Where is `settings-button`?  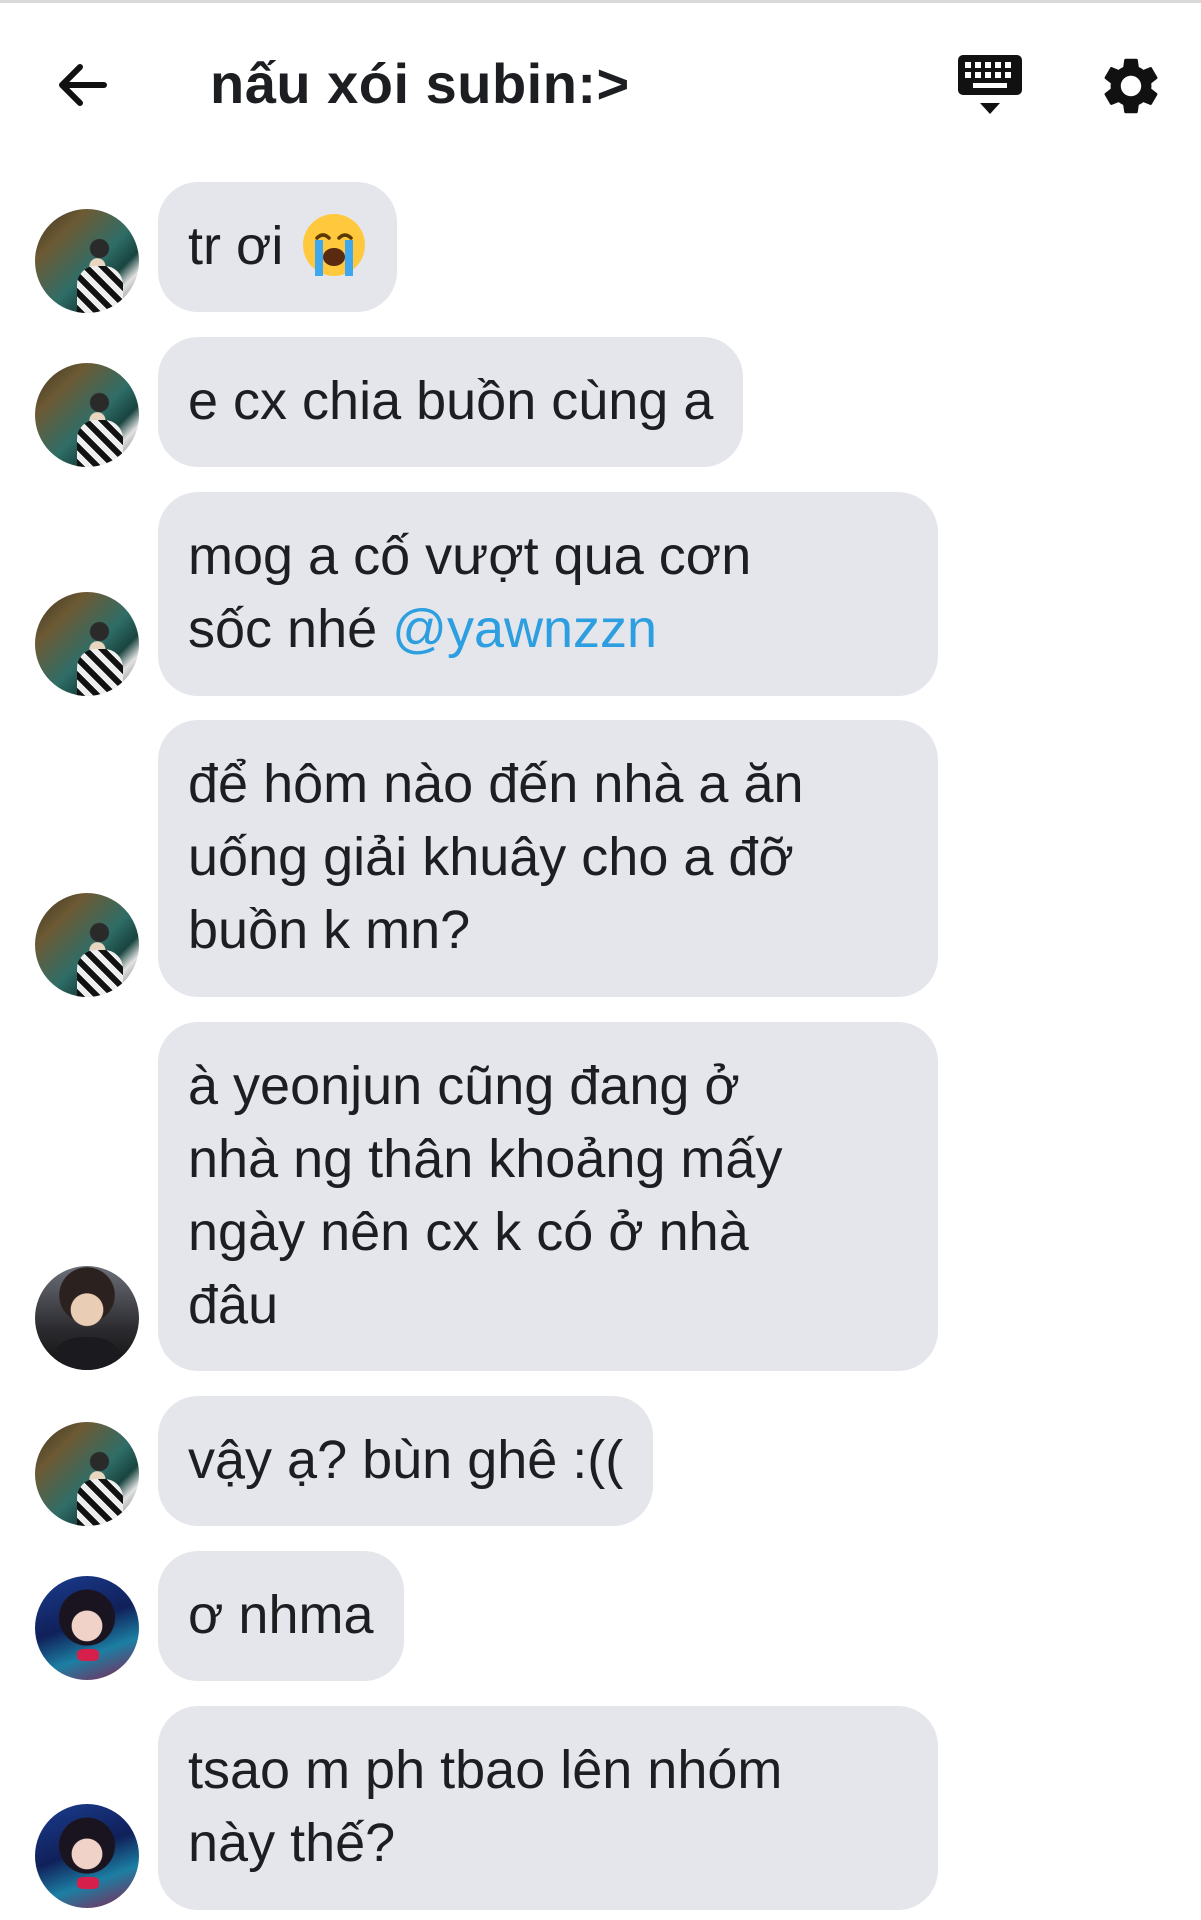
settings-button is located at coordinates (1131, 86).